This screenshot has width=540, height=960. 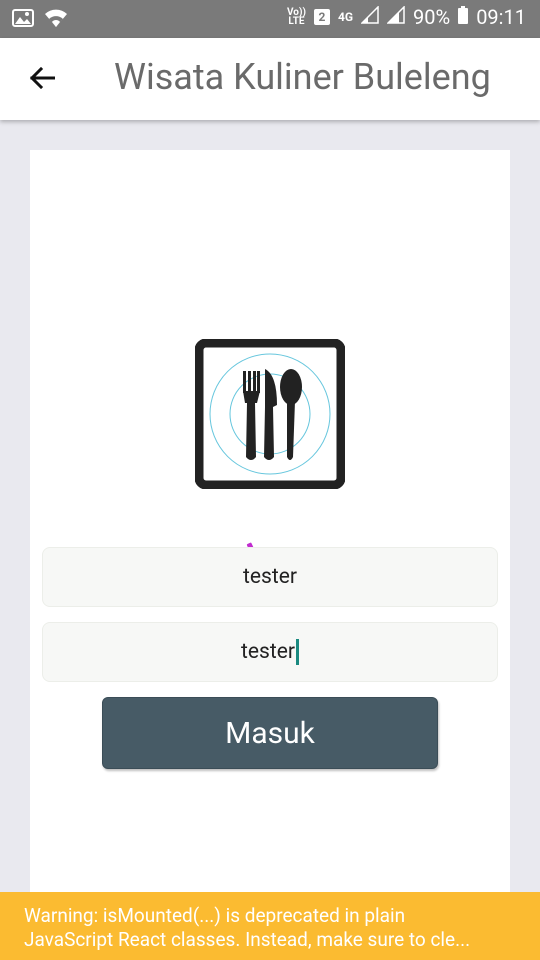 I want to click on signal-weak-icon, so click(x=369, y=17).